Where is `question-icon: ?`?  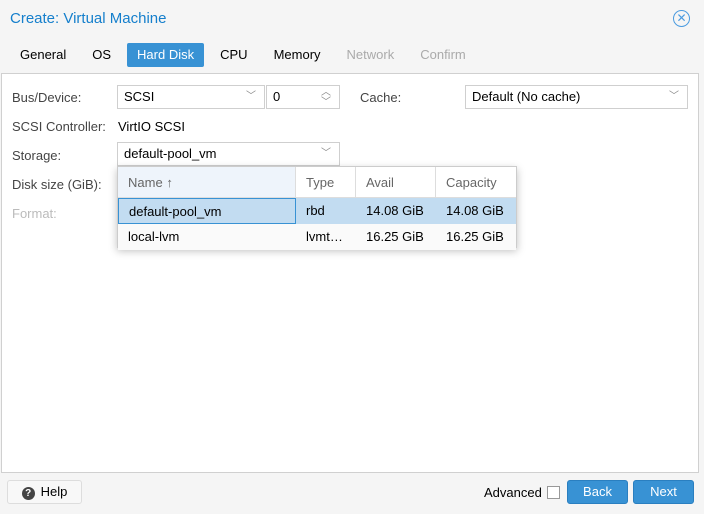
question-icon: ? is located at coordinates (28, 493).